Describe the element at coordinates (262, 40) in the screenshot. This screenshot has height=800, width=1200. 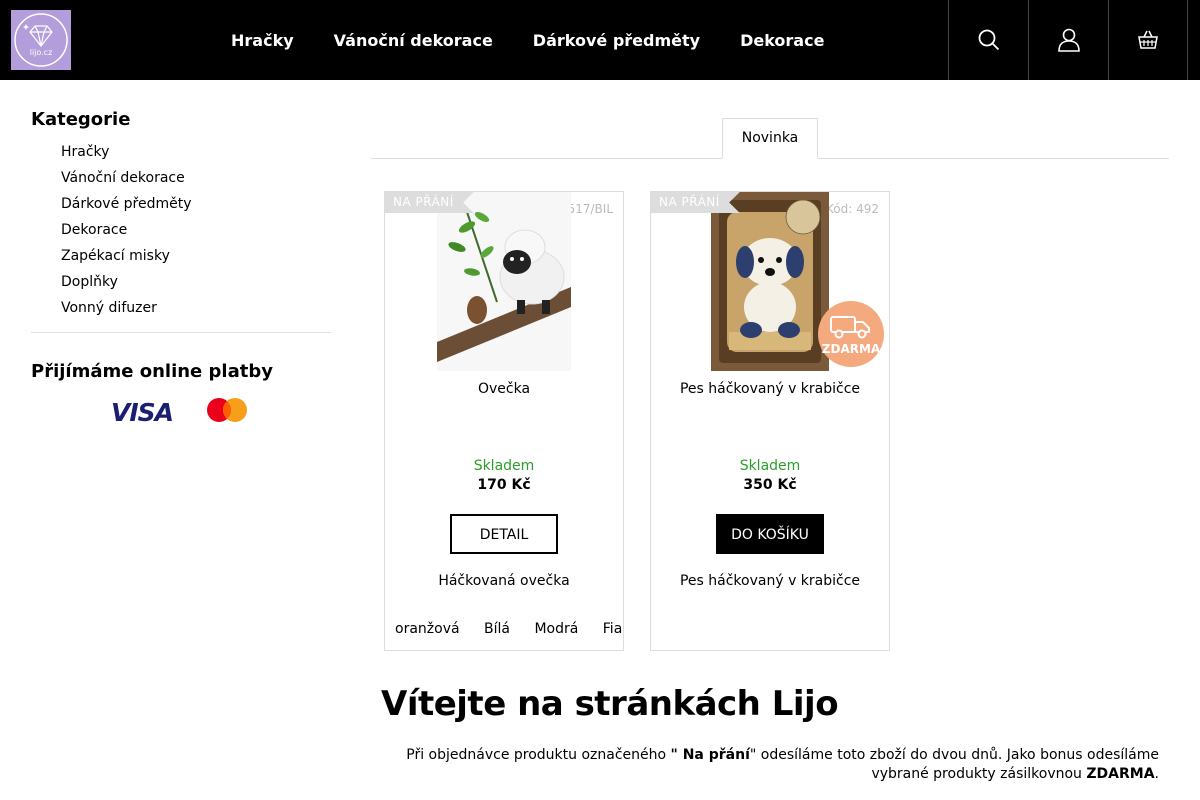
I see `nav-item-hracky: Hračky` at that location.